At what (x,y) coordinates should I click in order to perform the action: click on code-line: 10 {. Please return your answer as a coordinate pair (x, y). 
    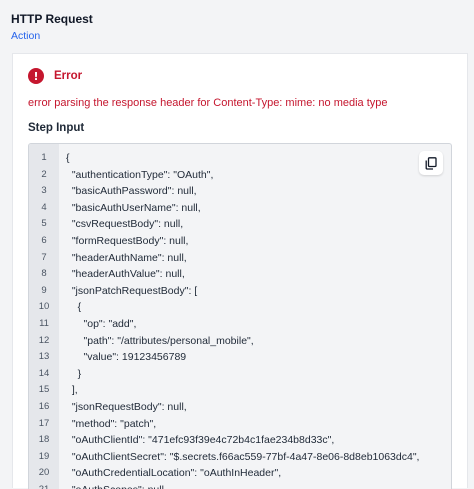
    Looking at the image, I should click on (224, 307).